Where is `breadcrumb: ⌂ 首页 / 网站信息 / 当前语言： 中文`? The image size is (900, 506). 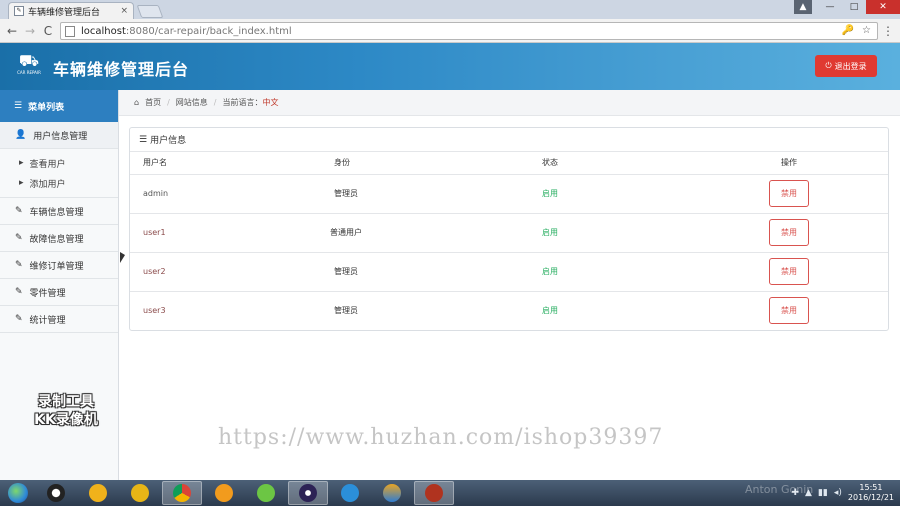 breadcrumb: ⌂ 首页 / 网站信息 / 当前语言： 中文 is located at coordinates (509, 103).